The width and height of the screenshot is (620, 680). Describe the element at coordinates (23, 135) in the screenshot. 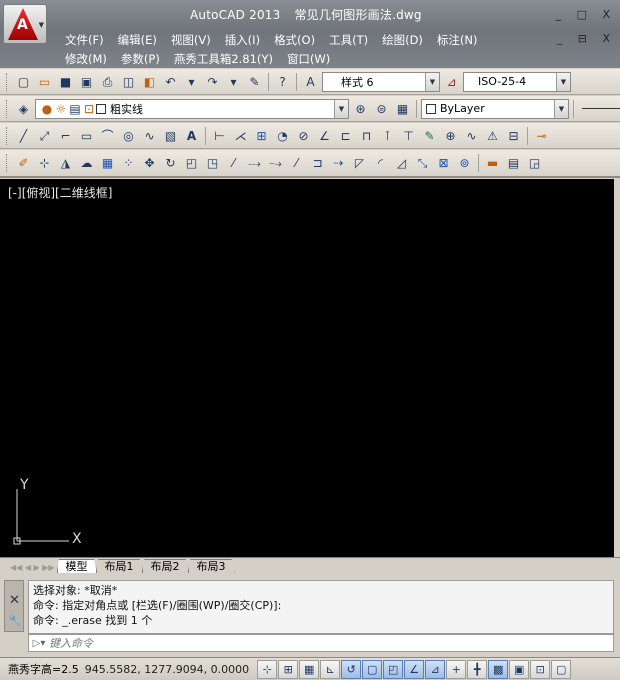

I see `line-icon: ╱` at that location.